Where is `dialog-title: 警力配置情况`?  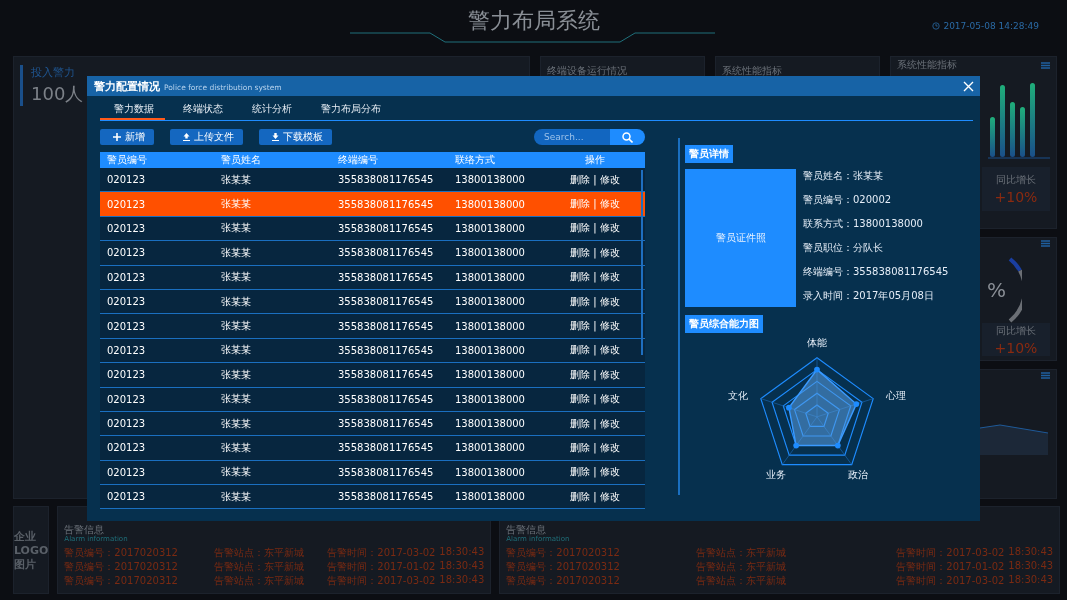 dialog-title: 警力配置情况 is located at coordinates (127, 86).